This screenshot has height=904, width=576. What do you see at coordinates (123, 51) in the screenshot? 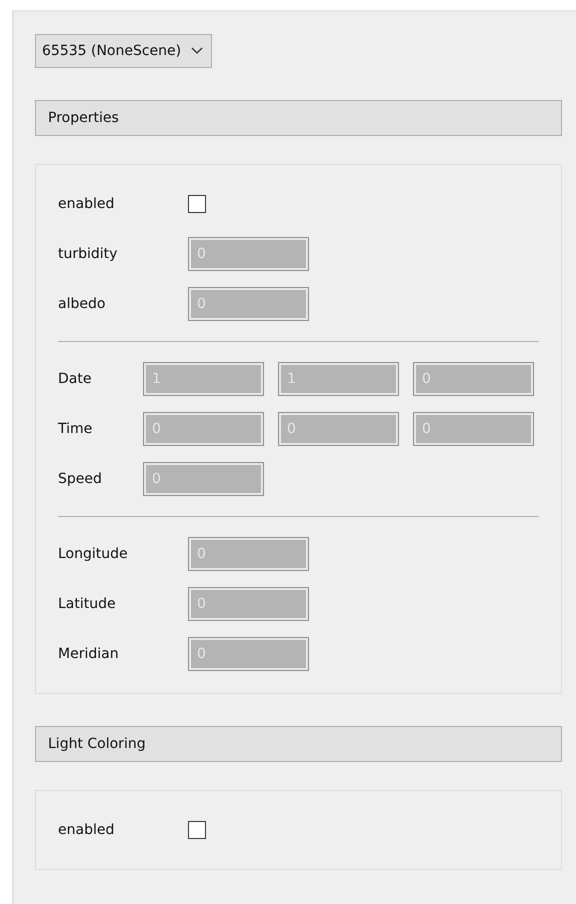
I see `scene-dropdown: 65535 (NoneScene)` at bounding box center [123, 51].